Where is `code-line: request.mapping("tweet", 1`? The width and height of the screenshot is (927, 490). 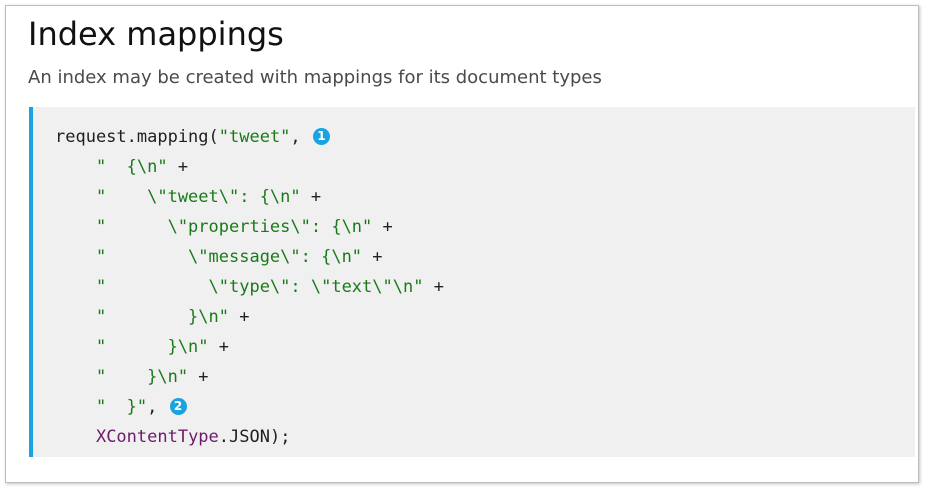 code-line: request.mapping("tweet", 1 is located at coordinates (192, 137).